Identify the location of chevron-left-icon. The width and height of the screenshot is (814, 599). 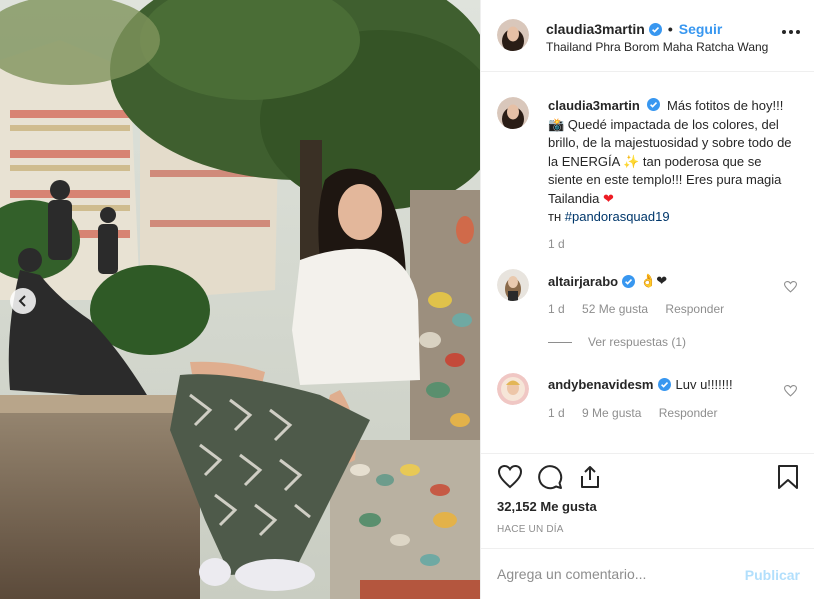
(22, 301).